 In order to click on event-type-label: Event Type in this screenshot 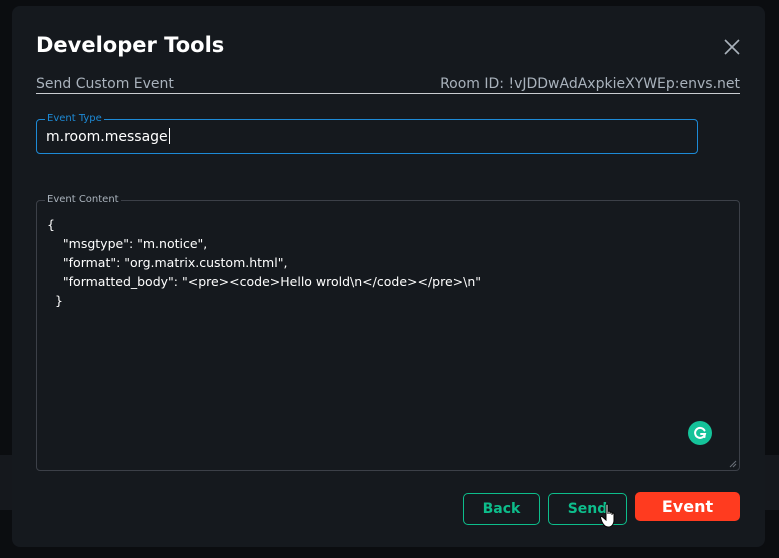, I will do `click(74, 119)`.